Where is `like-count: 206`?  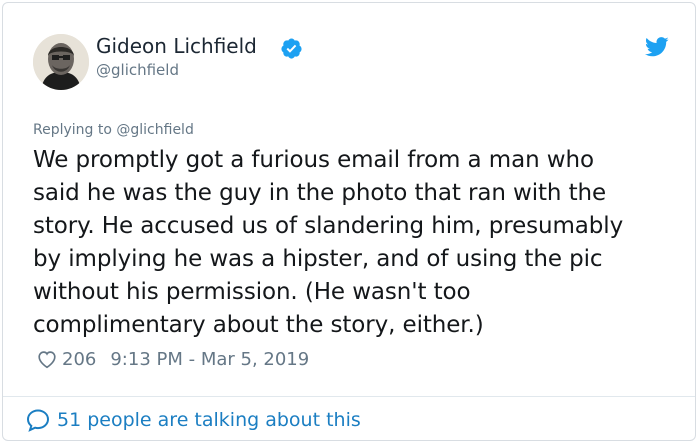 like-count: 206 is located at coordinates (79, 359).